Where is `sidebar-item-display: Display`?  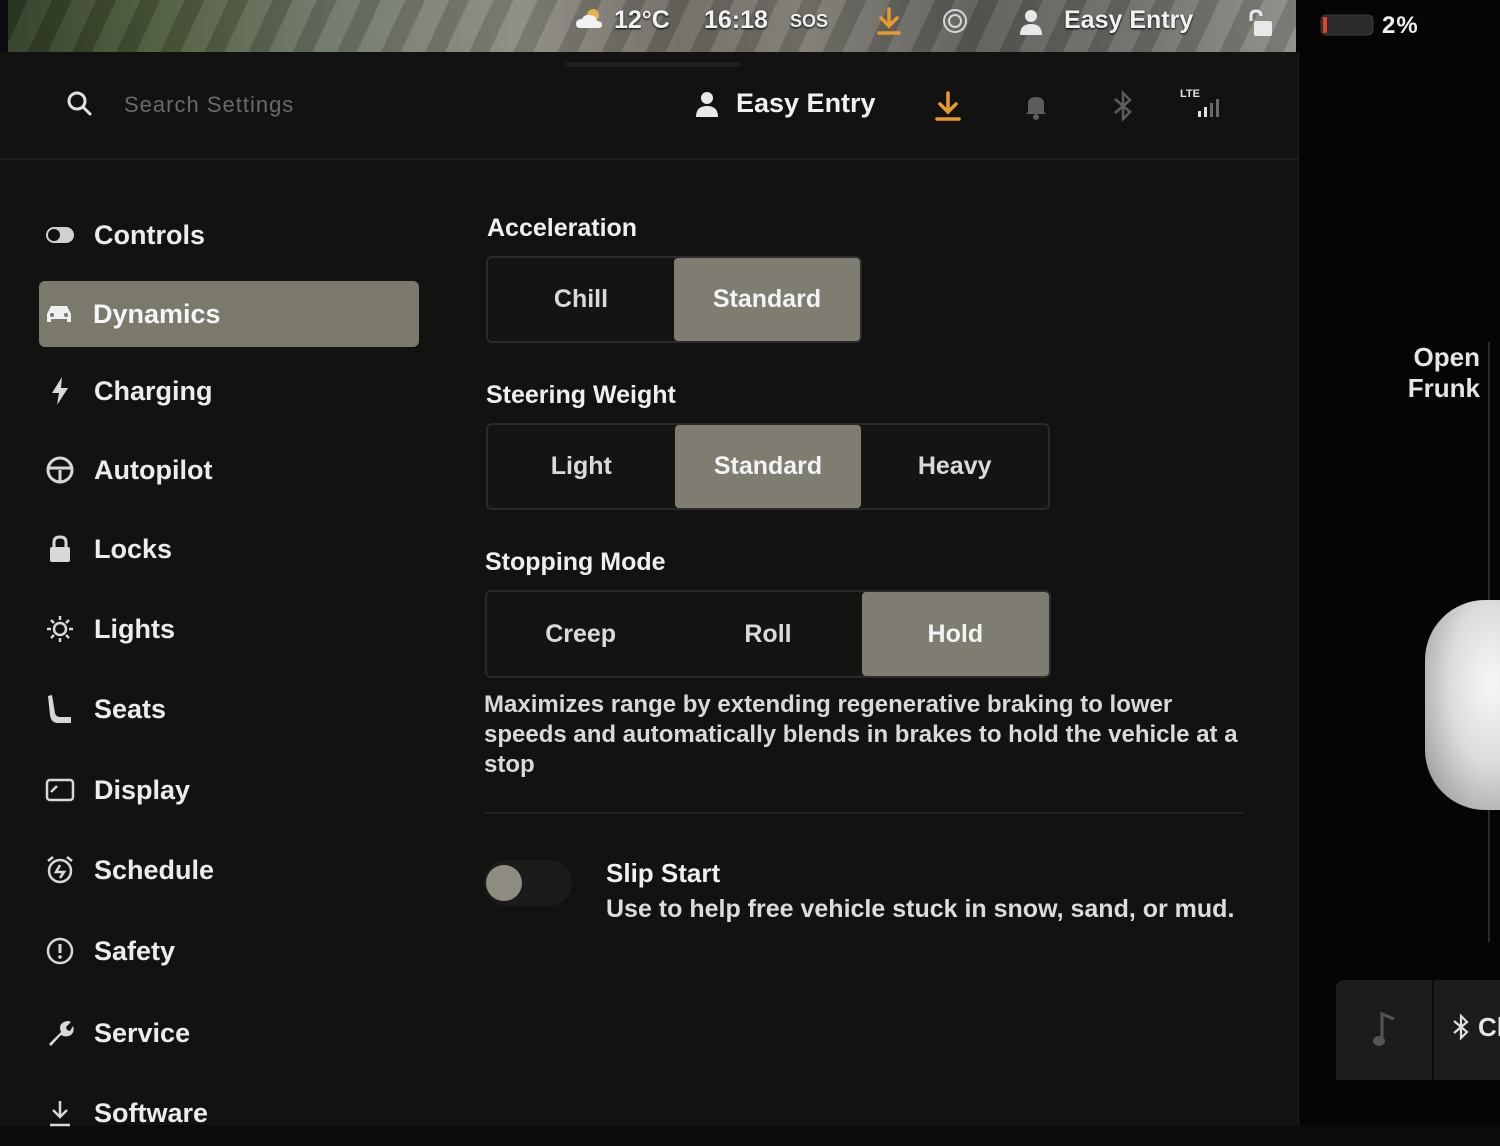
sidebar-item-display: Display is located at coordinates (230, 790).